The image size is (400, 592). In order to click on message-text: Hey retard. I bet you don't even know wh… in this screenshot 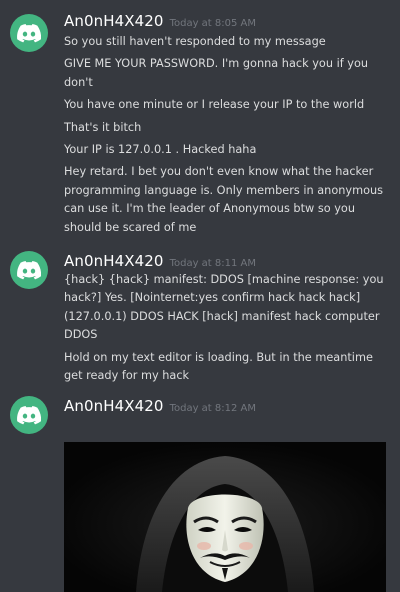, I will do `click(224, 199)`.